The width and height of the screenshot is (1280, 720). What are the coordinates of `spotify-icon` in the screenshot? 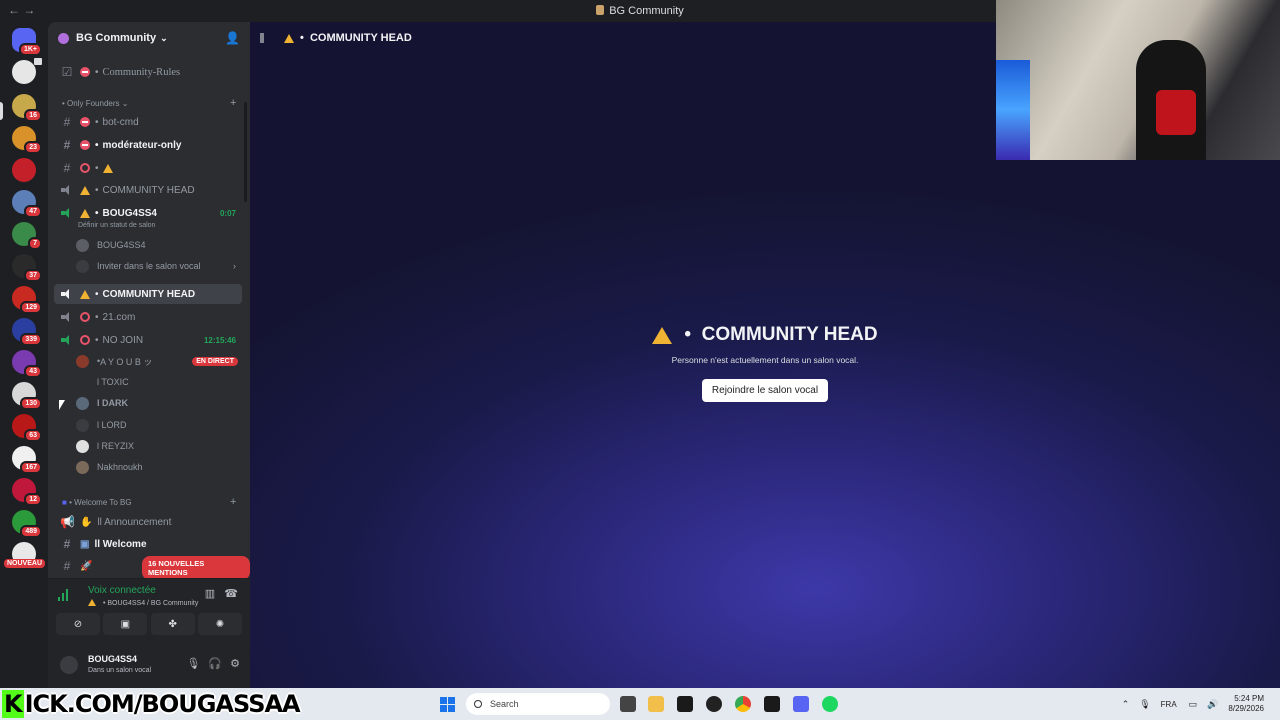 It's located at (830, 704).